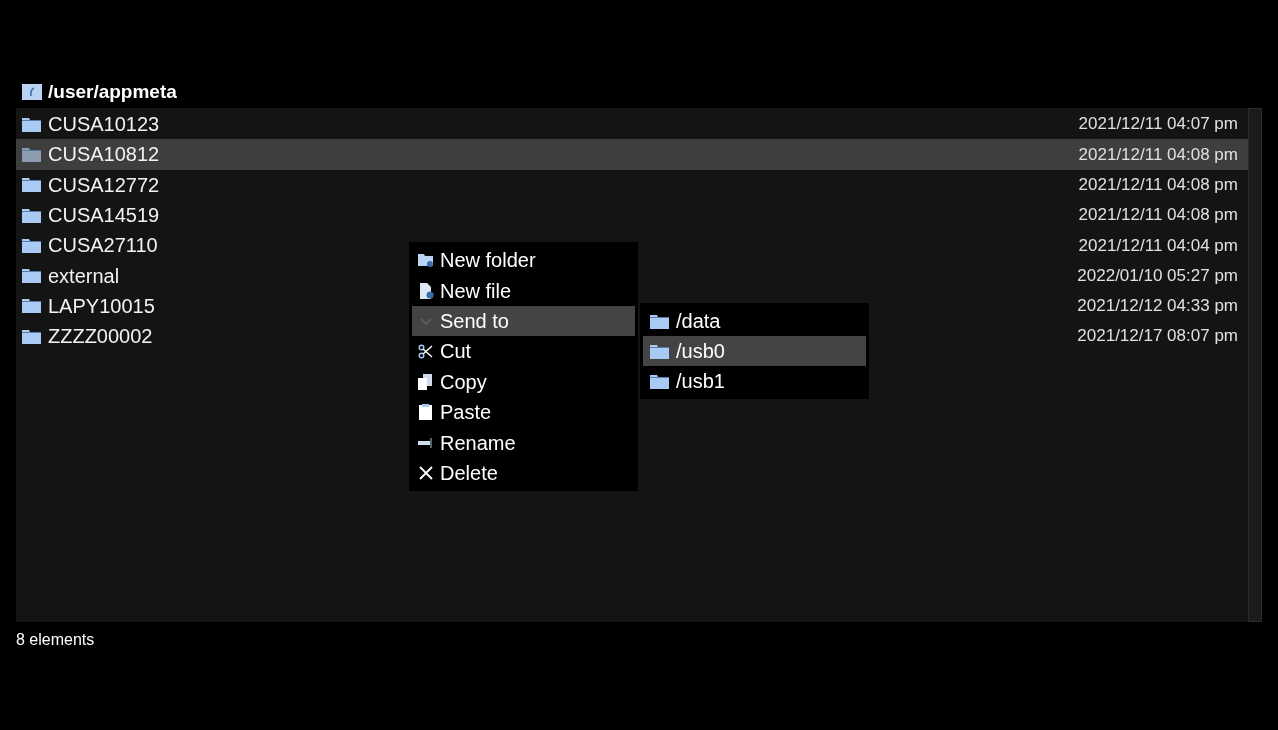 The image size is (1278, 730). I want to click on modified-date: 2021/12/11 04:07 pm, so click(1158, 124).